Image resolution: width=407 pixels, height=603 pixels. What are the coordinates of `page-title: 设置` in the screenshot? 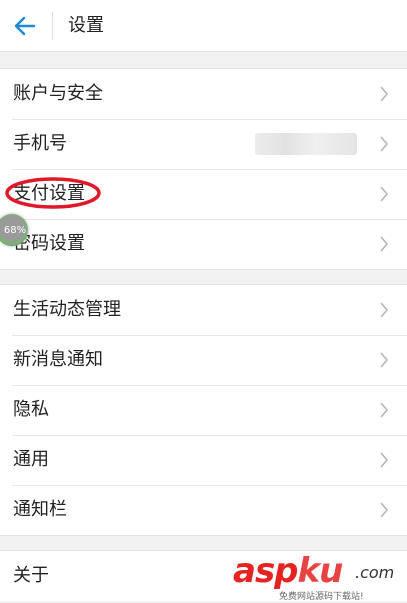 It's located at (86, 25).